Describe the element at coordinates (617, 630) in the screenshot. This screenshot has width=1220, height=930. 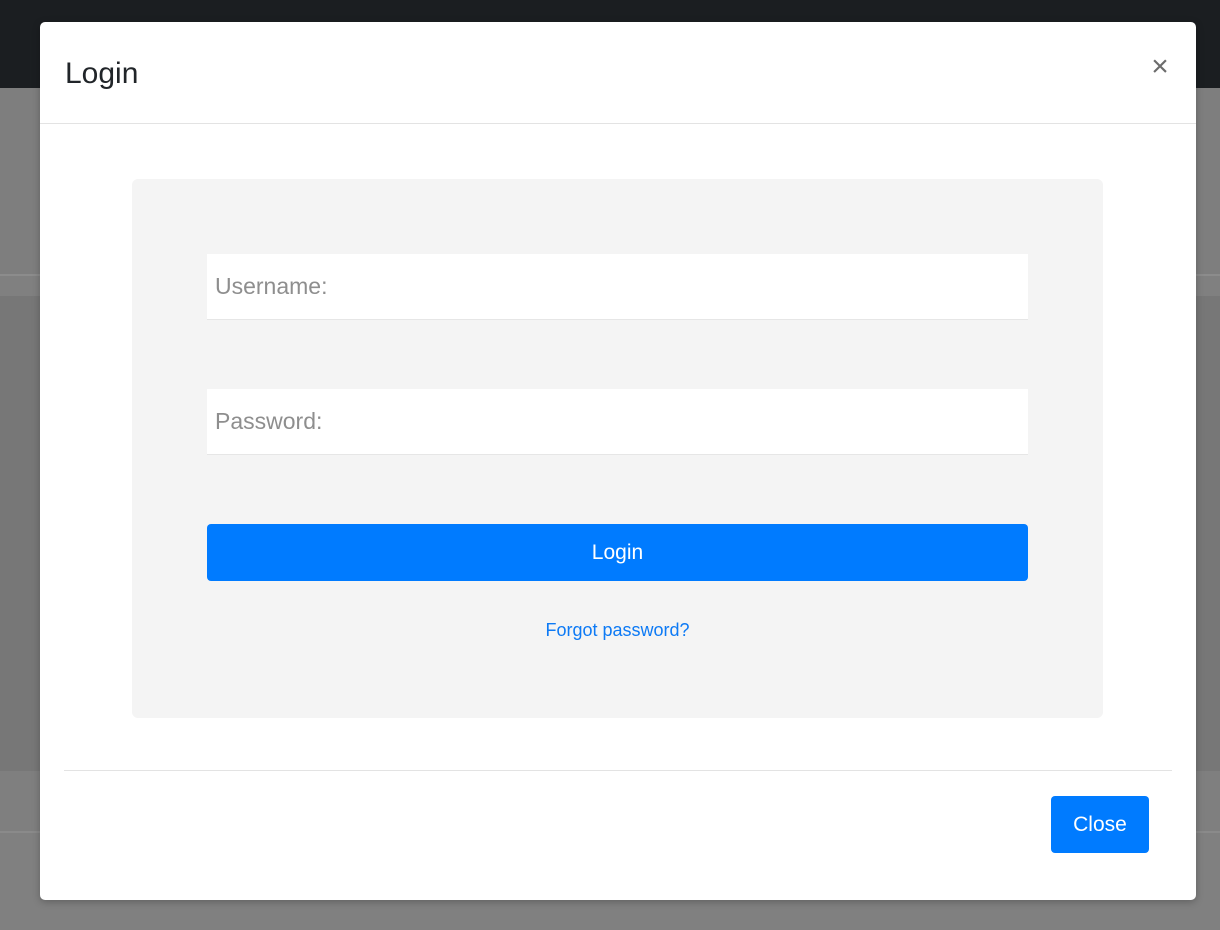
I see `forgot-password-link: Forgot password?` at that location.